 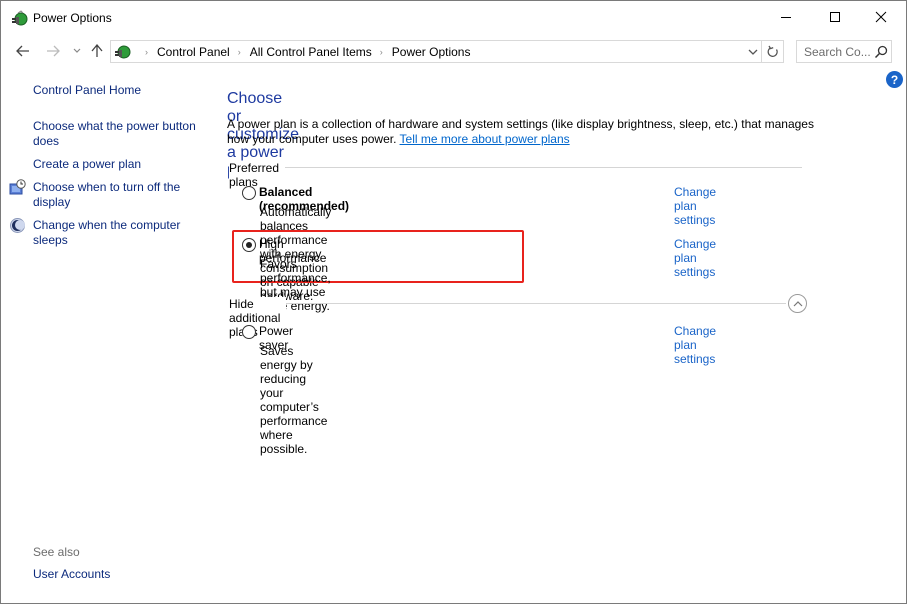 I want to click on chevron-up-icon, so click(x=797, y=303).